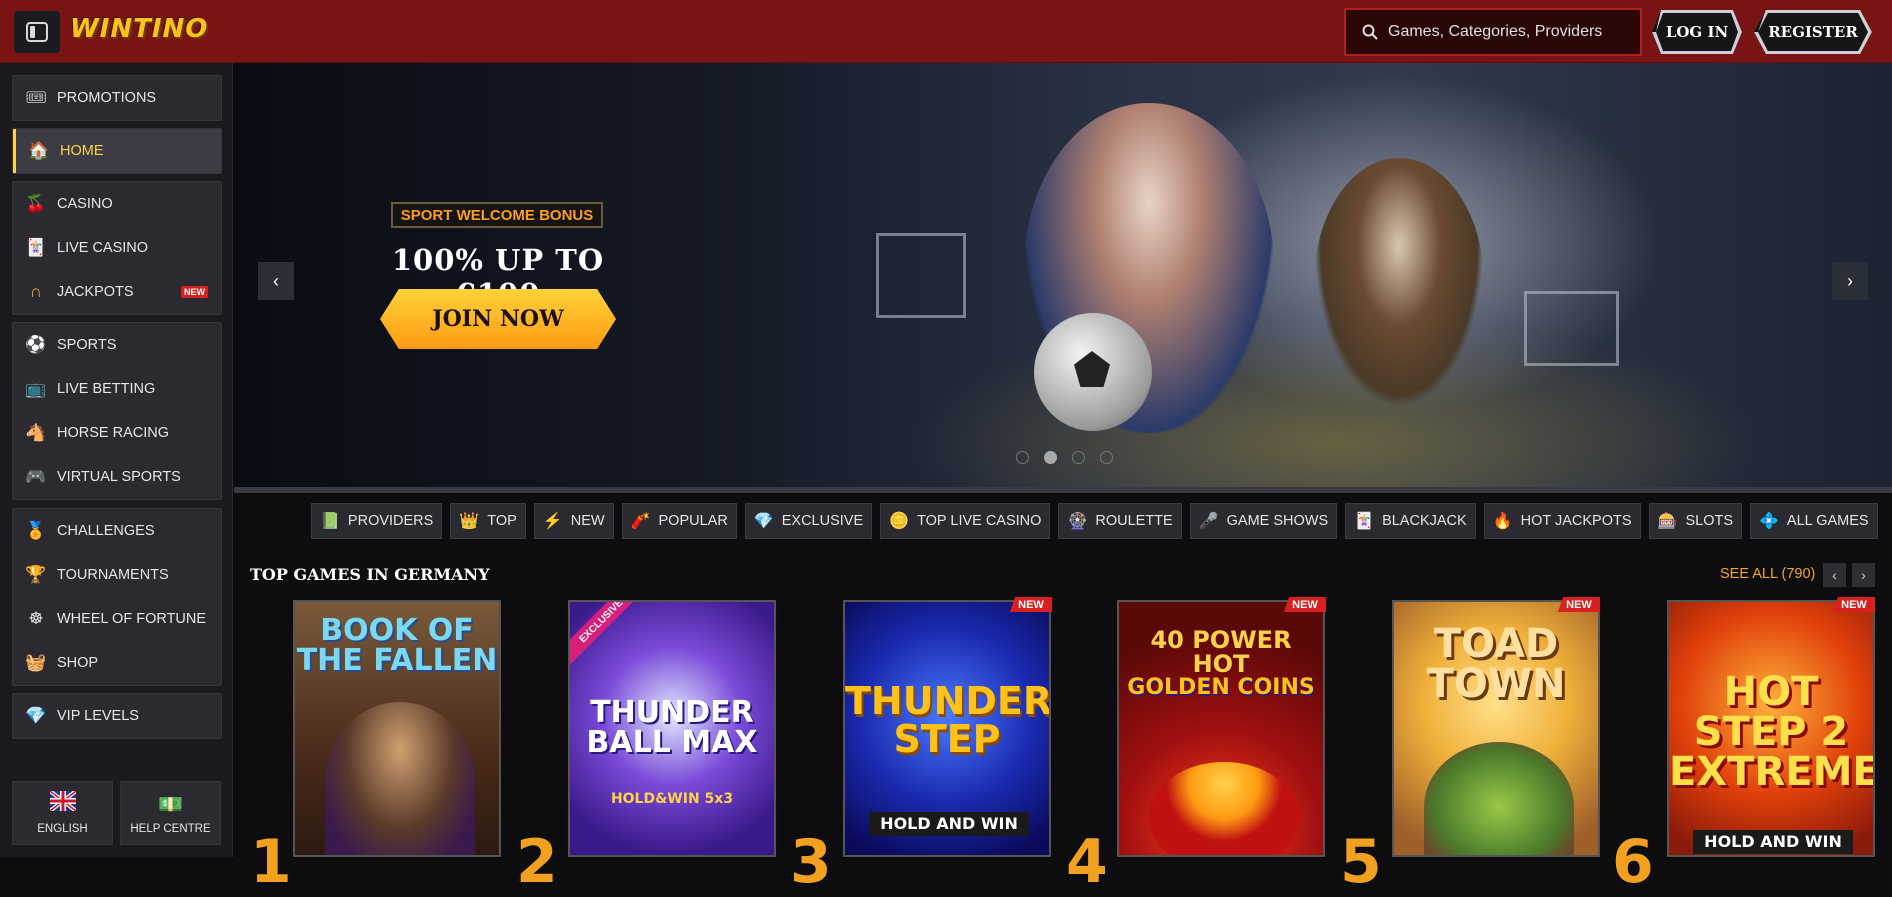  What do you see at coordinates (62, 813) in the screenshot?
I see `language-button: ENGLISH` at bounding box center [62, 813].